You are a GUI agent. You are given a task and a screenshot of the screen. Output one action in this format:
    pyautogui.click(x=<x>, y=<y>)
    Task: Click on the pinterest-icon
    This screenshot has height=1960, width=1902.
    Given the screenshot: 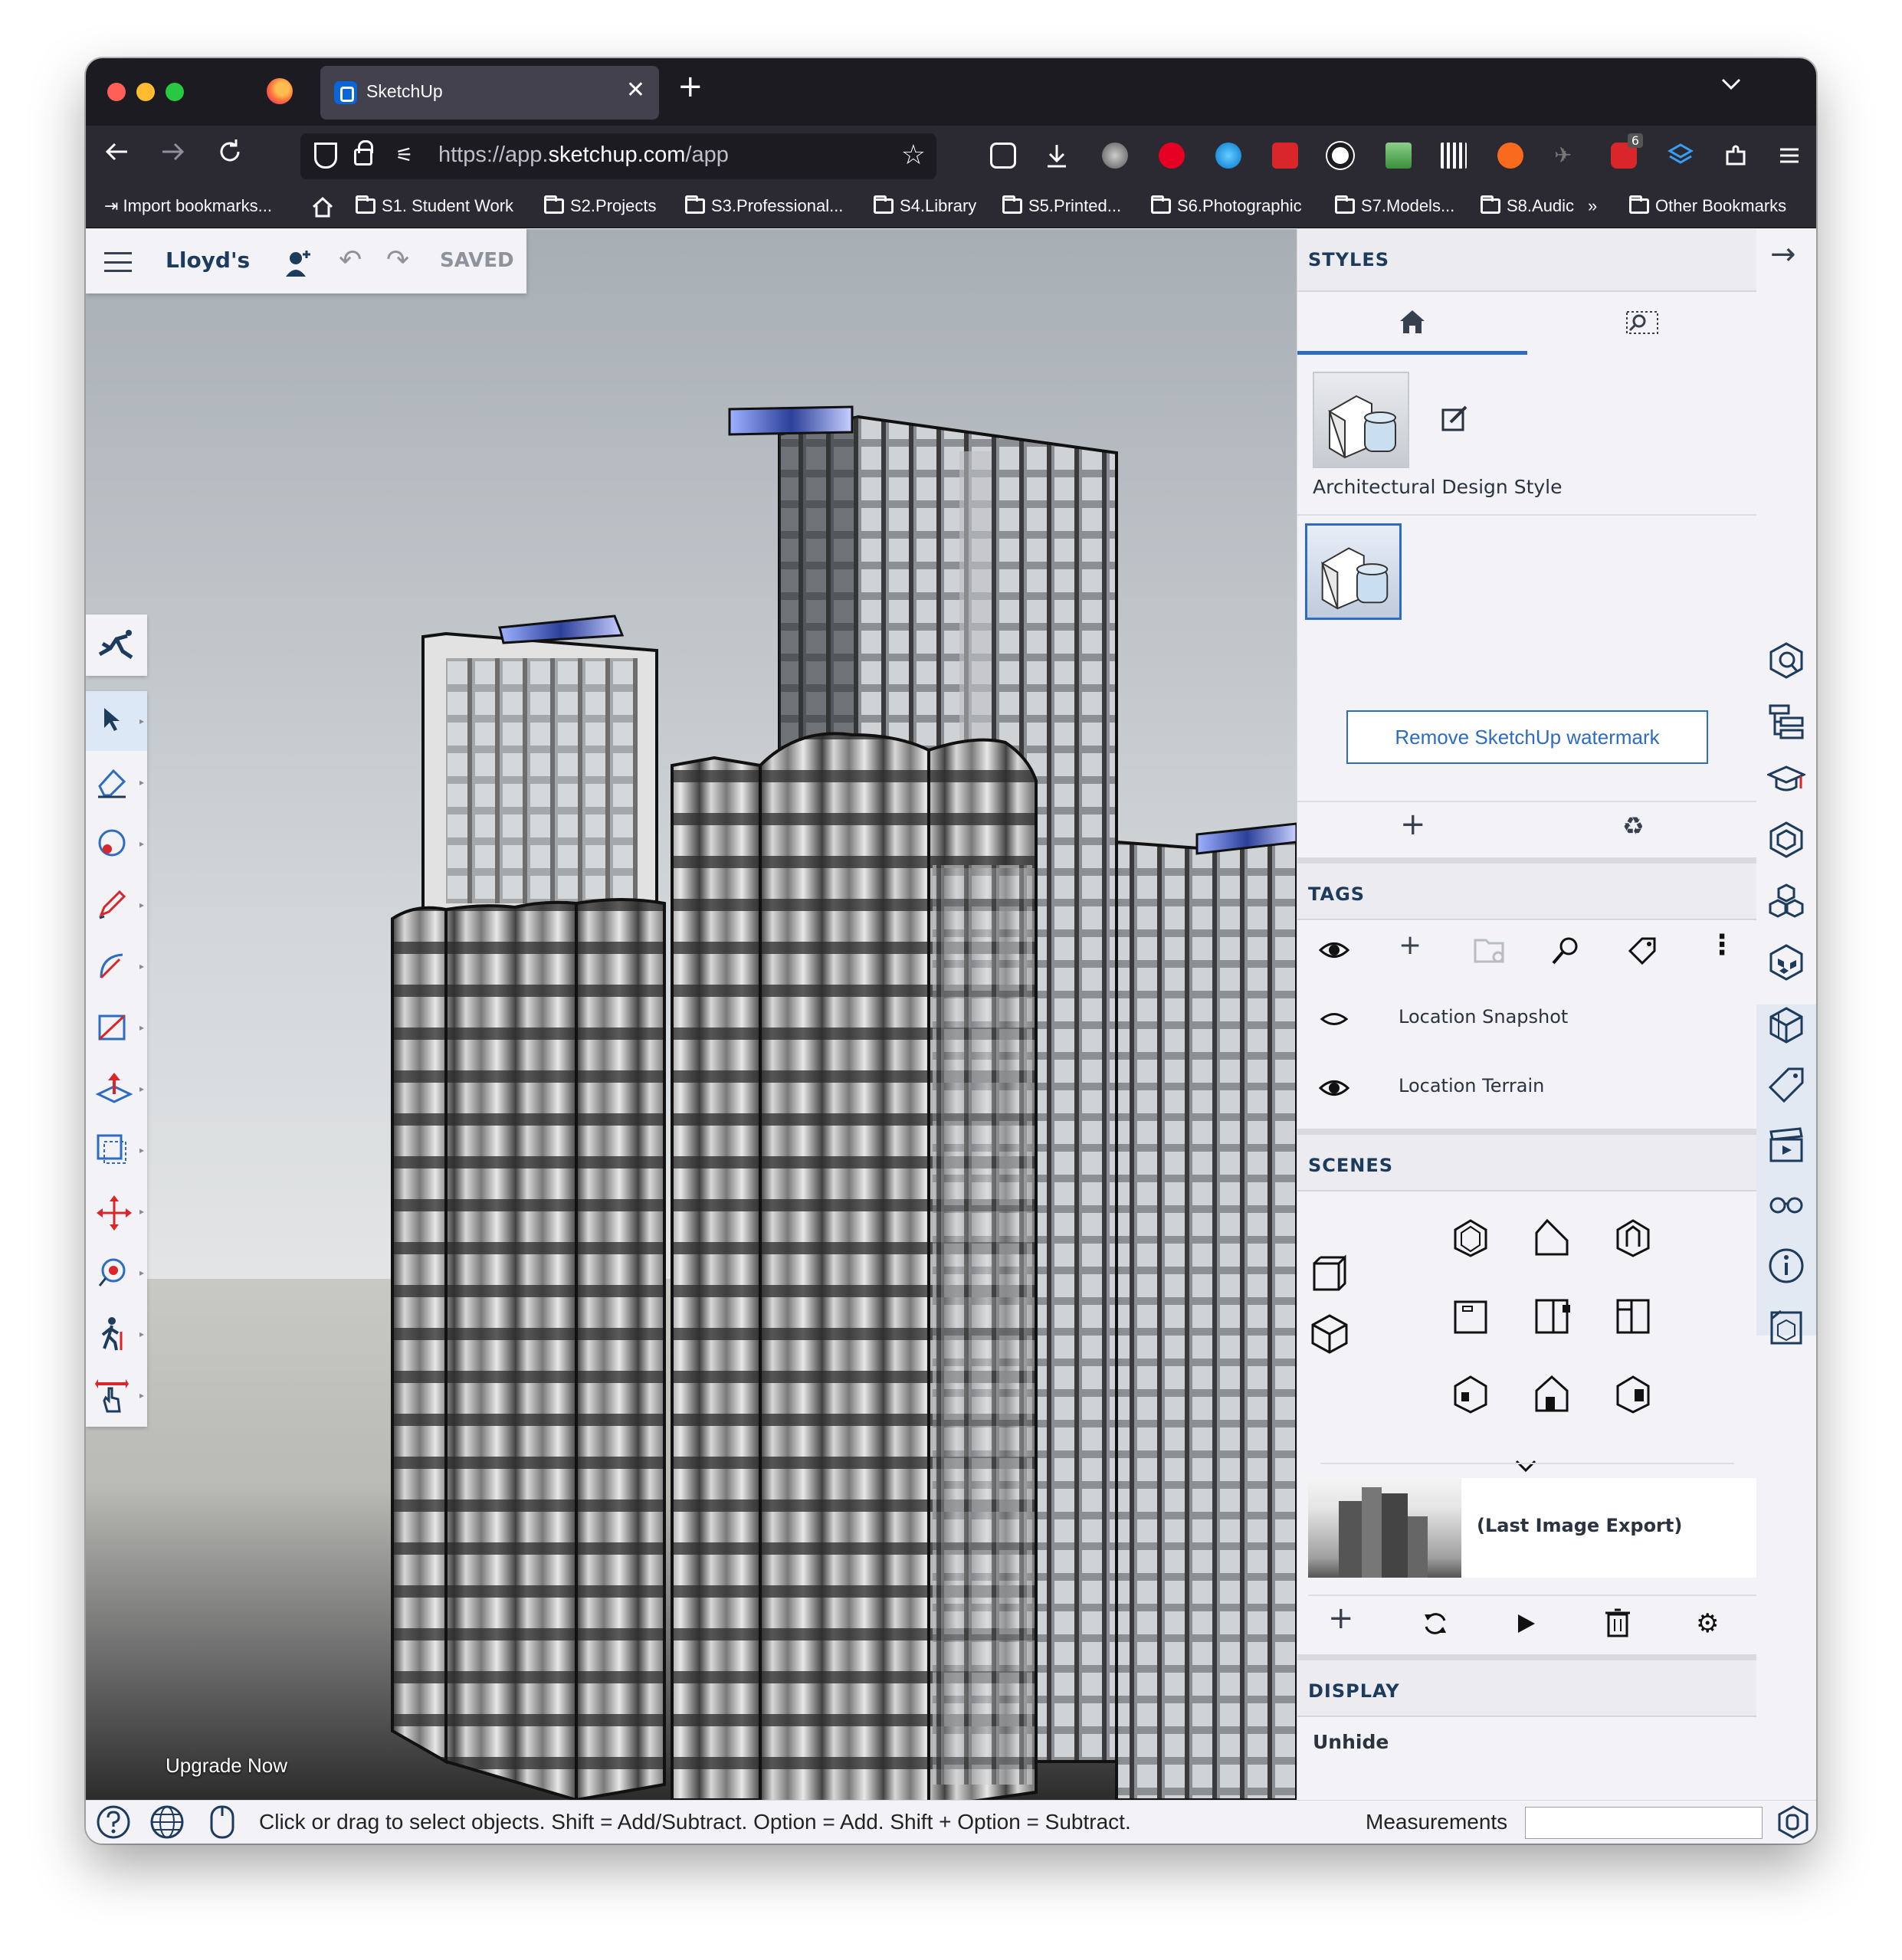 What is the action you would take?
    pyautogui.click(x=1172, y=156)
    